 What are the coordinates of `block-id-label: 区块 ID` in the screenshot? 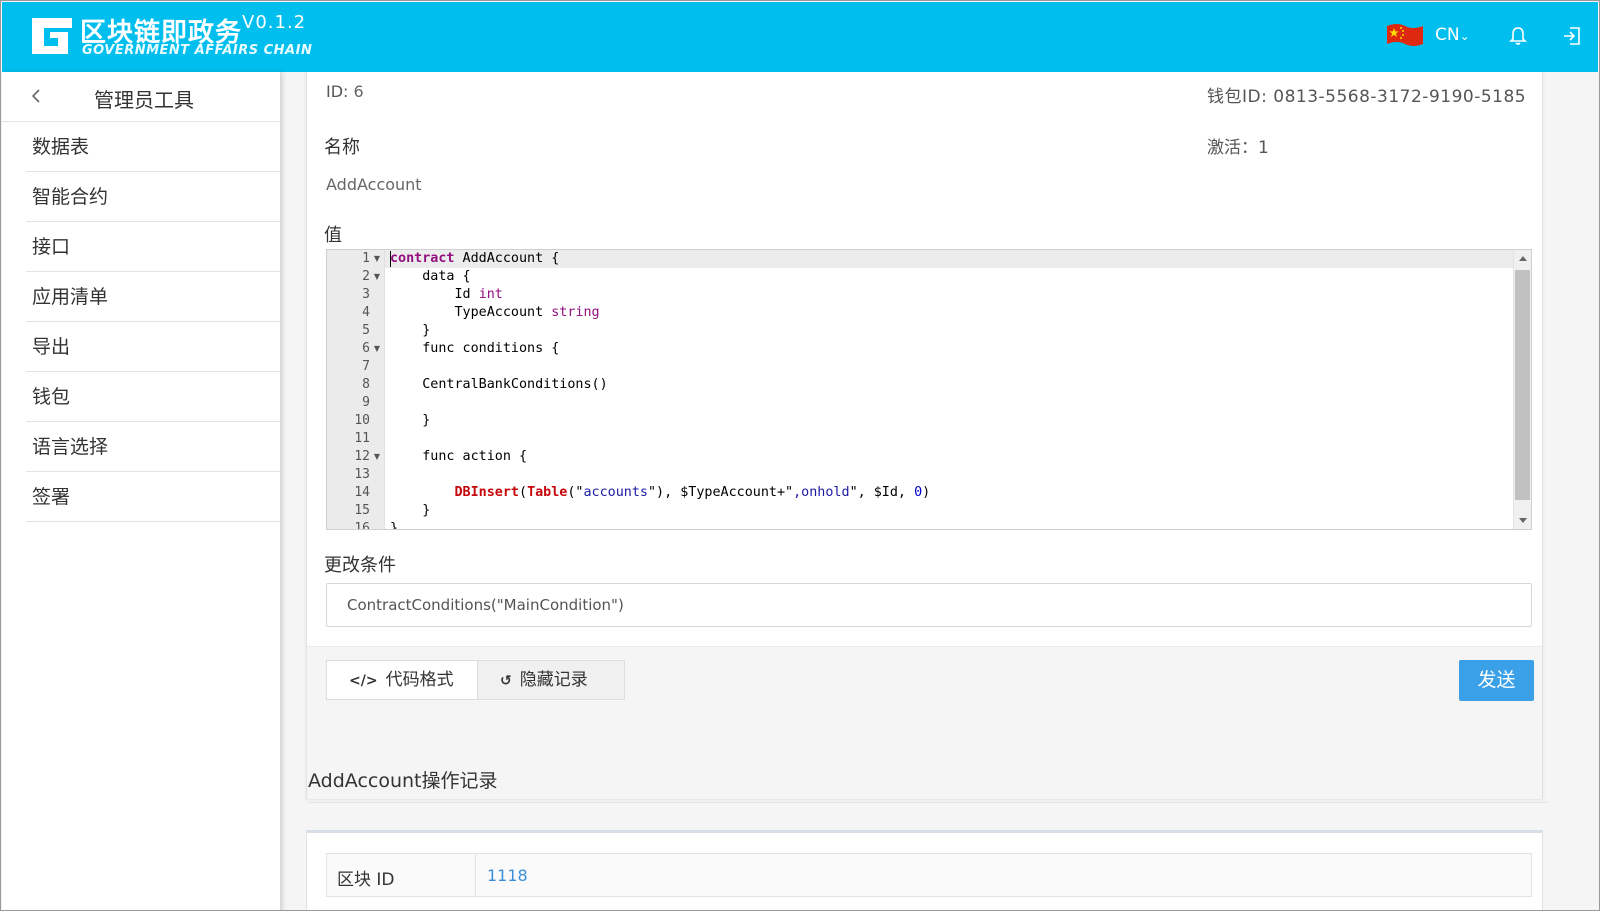 It's located at (366, 880).